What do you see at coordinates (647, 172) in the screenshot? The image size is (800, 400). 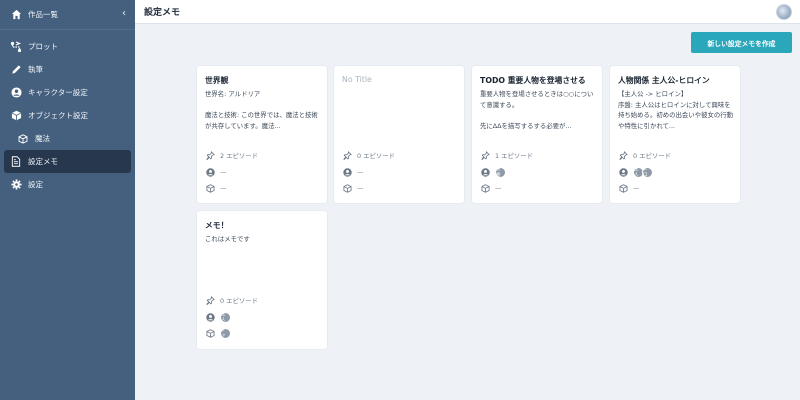 I see `character-chip: ヒロ` at bounding box center [647, 172].